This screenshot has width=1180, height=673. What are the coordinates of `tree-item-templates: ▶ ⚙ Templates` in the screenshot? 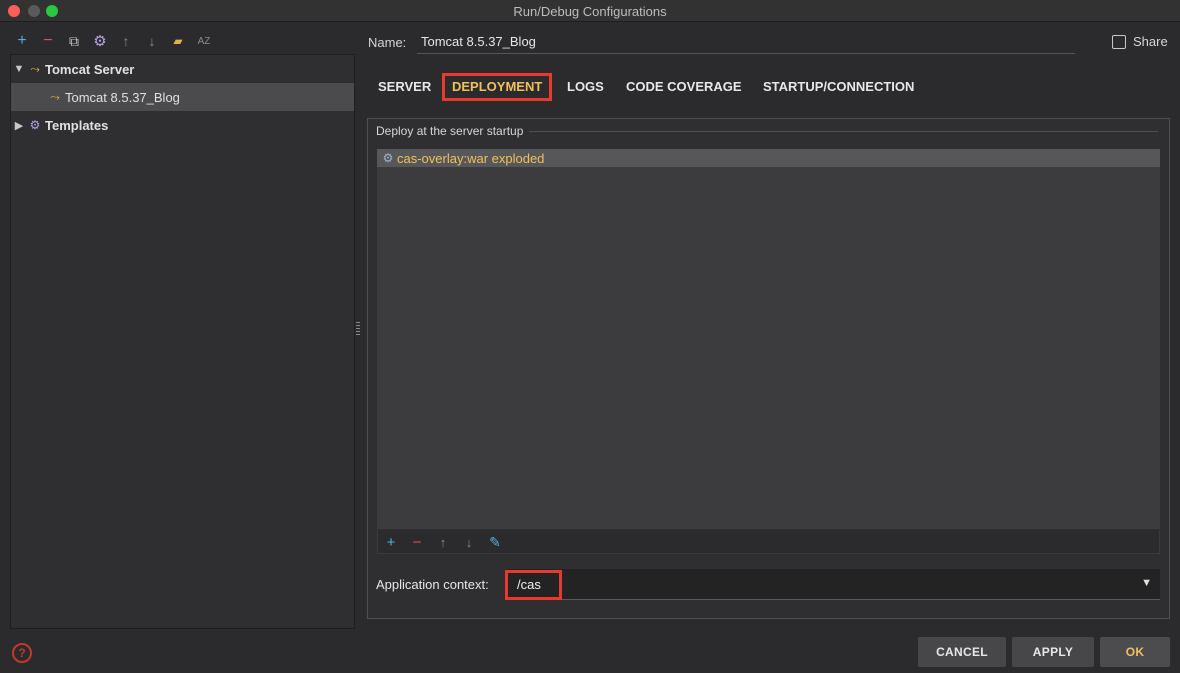 It's located at (182, 125).